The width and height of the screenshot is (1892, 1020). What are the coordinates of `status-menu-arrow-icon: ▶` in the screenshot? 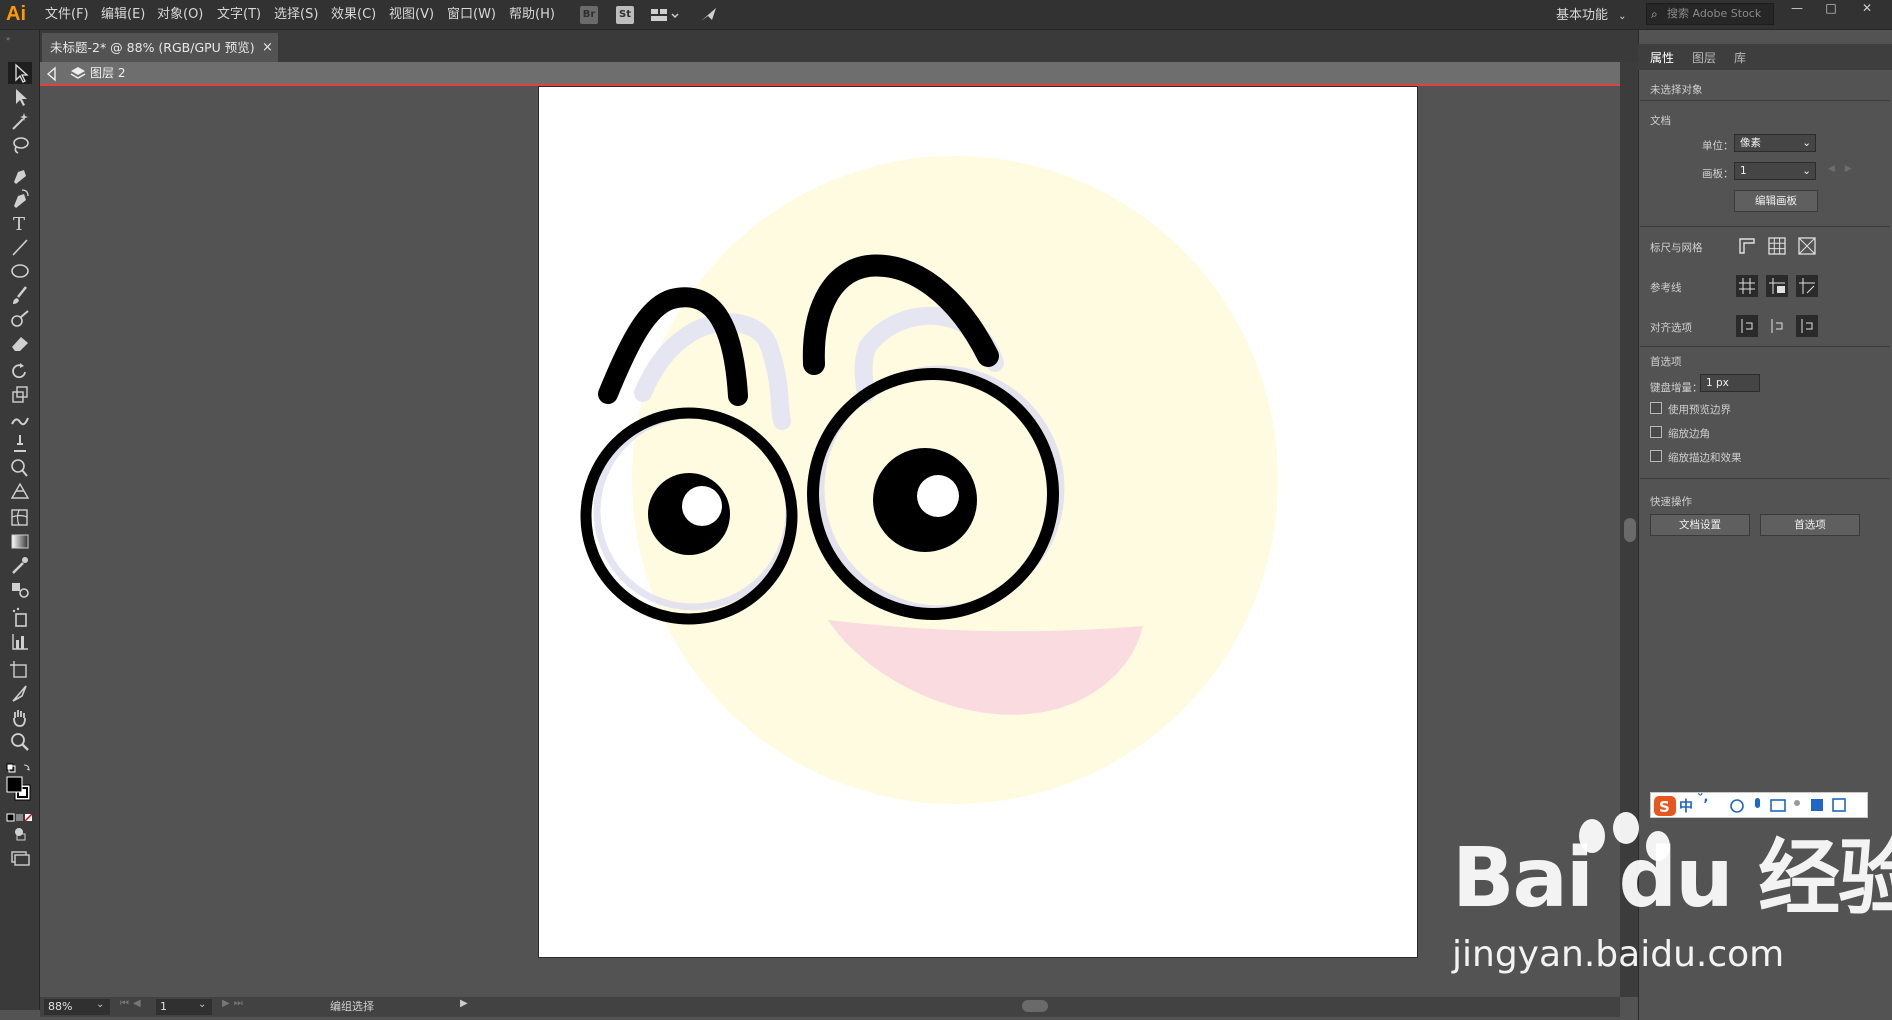 It's located at (464, 1003).